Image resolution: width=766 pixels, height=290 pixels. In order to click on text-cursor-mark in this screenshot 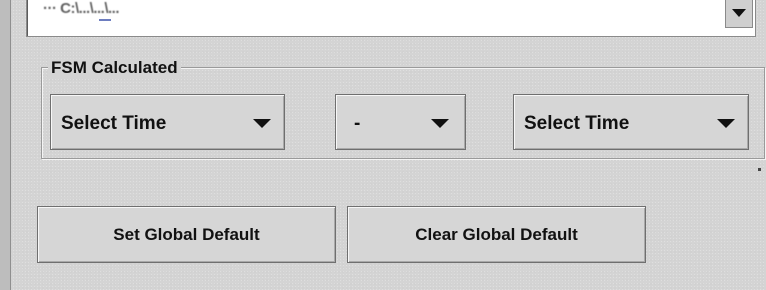, I will do `click(105, 20)`.